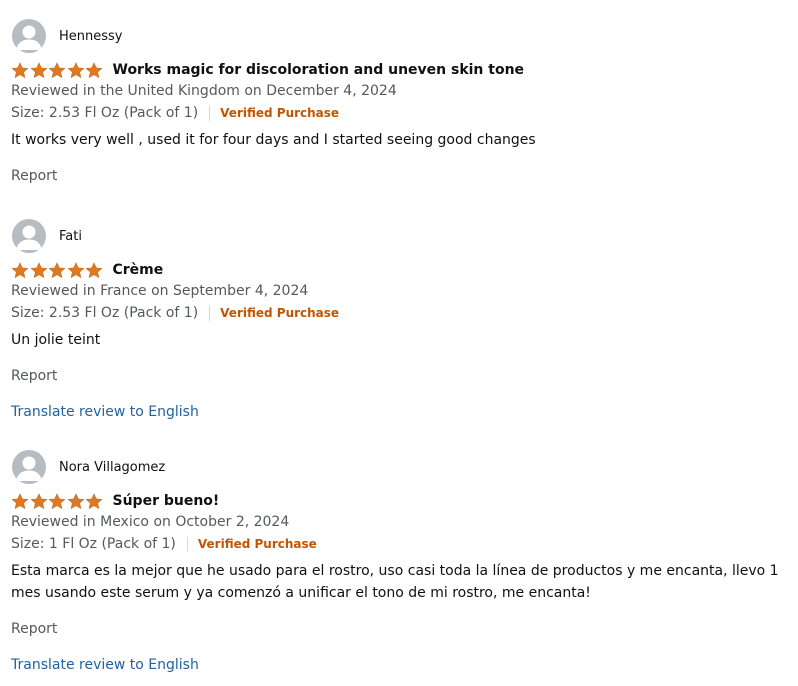 The width and height of the screenshot is (798, 686). I want to click on product-size: Size: 1 Fl Oz (Pack of 1), so click(93, 544).